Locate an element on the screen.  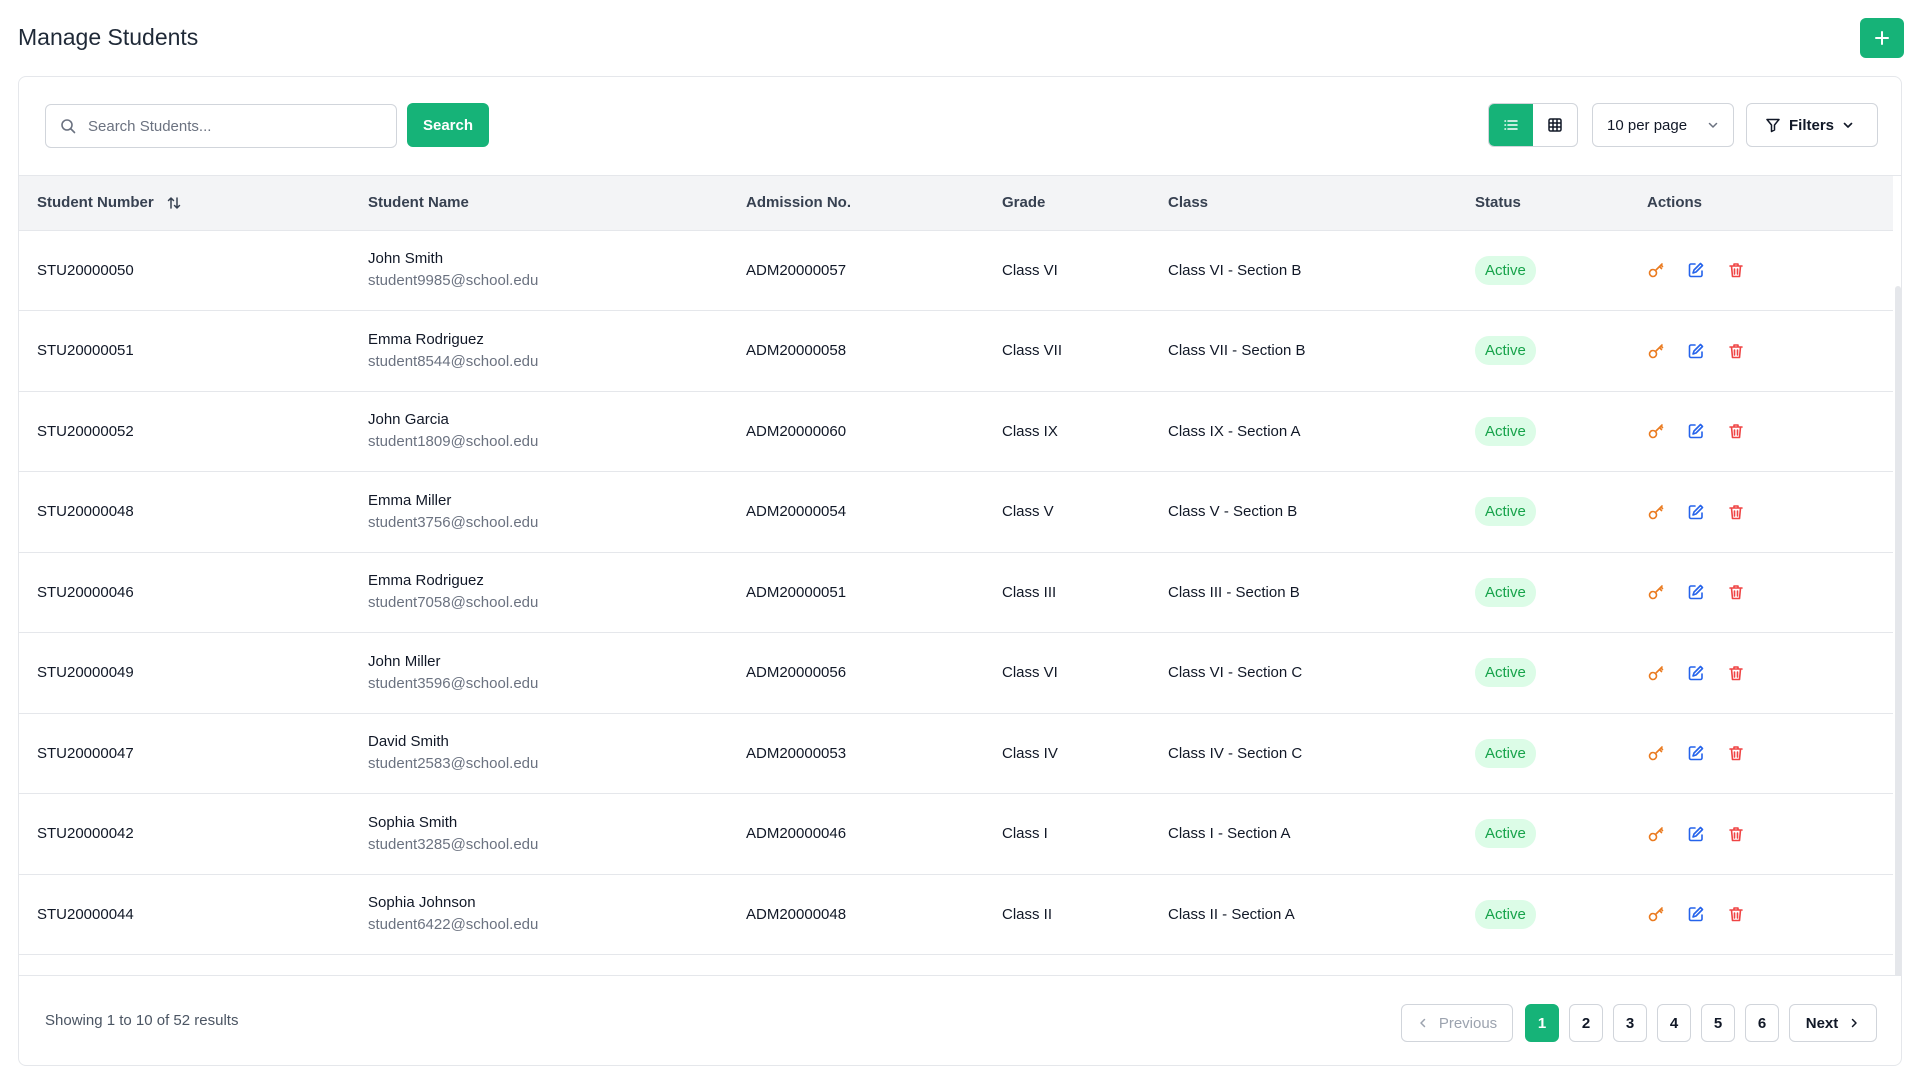
filters-button: Filters is located at coordinates (1812, 125).